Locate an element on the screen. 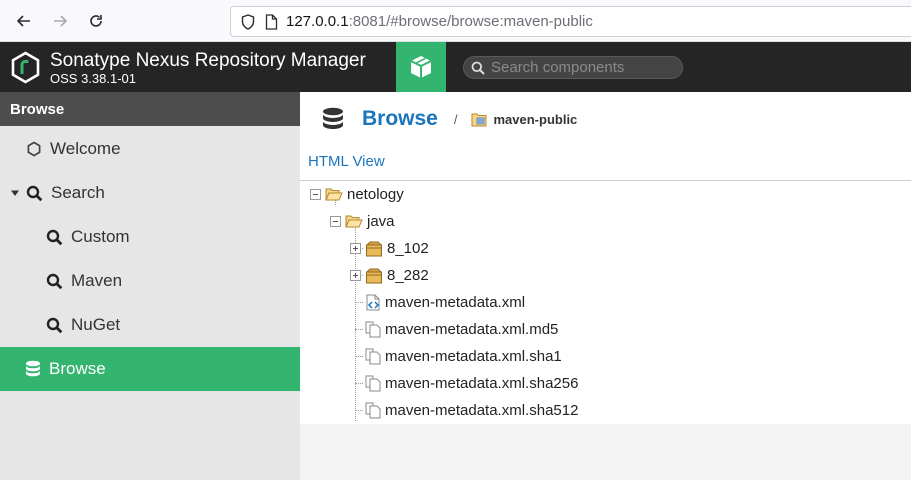 Image resolution: width=911 pixels, height=480 pixels. caret-down-icon is located at coordinates (15, 193).